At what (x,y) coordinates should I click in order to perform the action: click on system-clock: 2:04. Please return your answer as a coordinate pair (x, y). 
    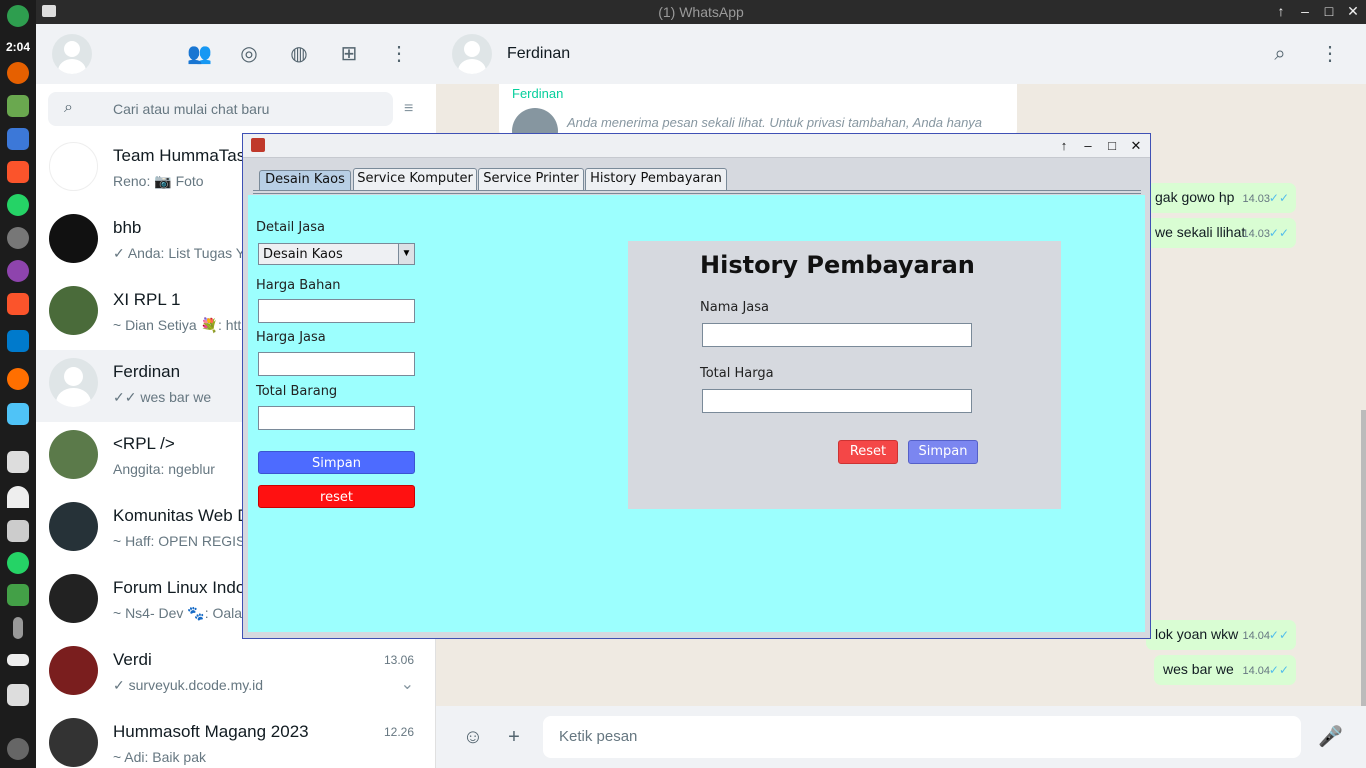
    Looking at the image, I should click on (18, 47).